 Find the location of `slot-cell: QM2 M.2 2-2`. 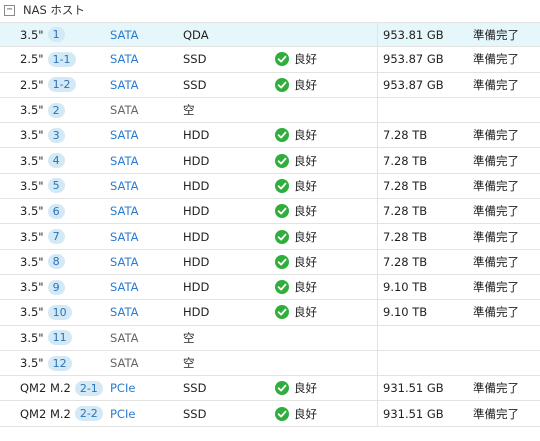

slot-cell: QM2 M.2 2-2 is located at coordinates (61, 413).